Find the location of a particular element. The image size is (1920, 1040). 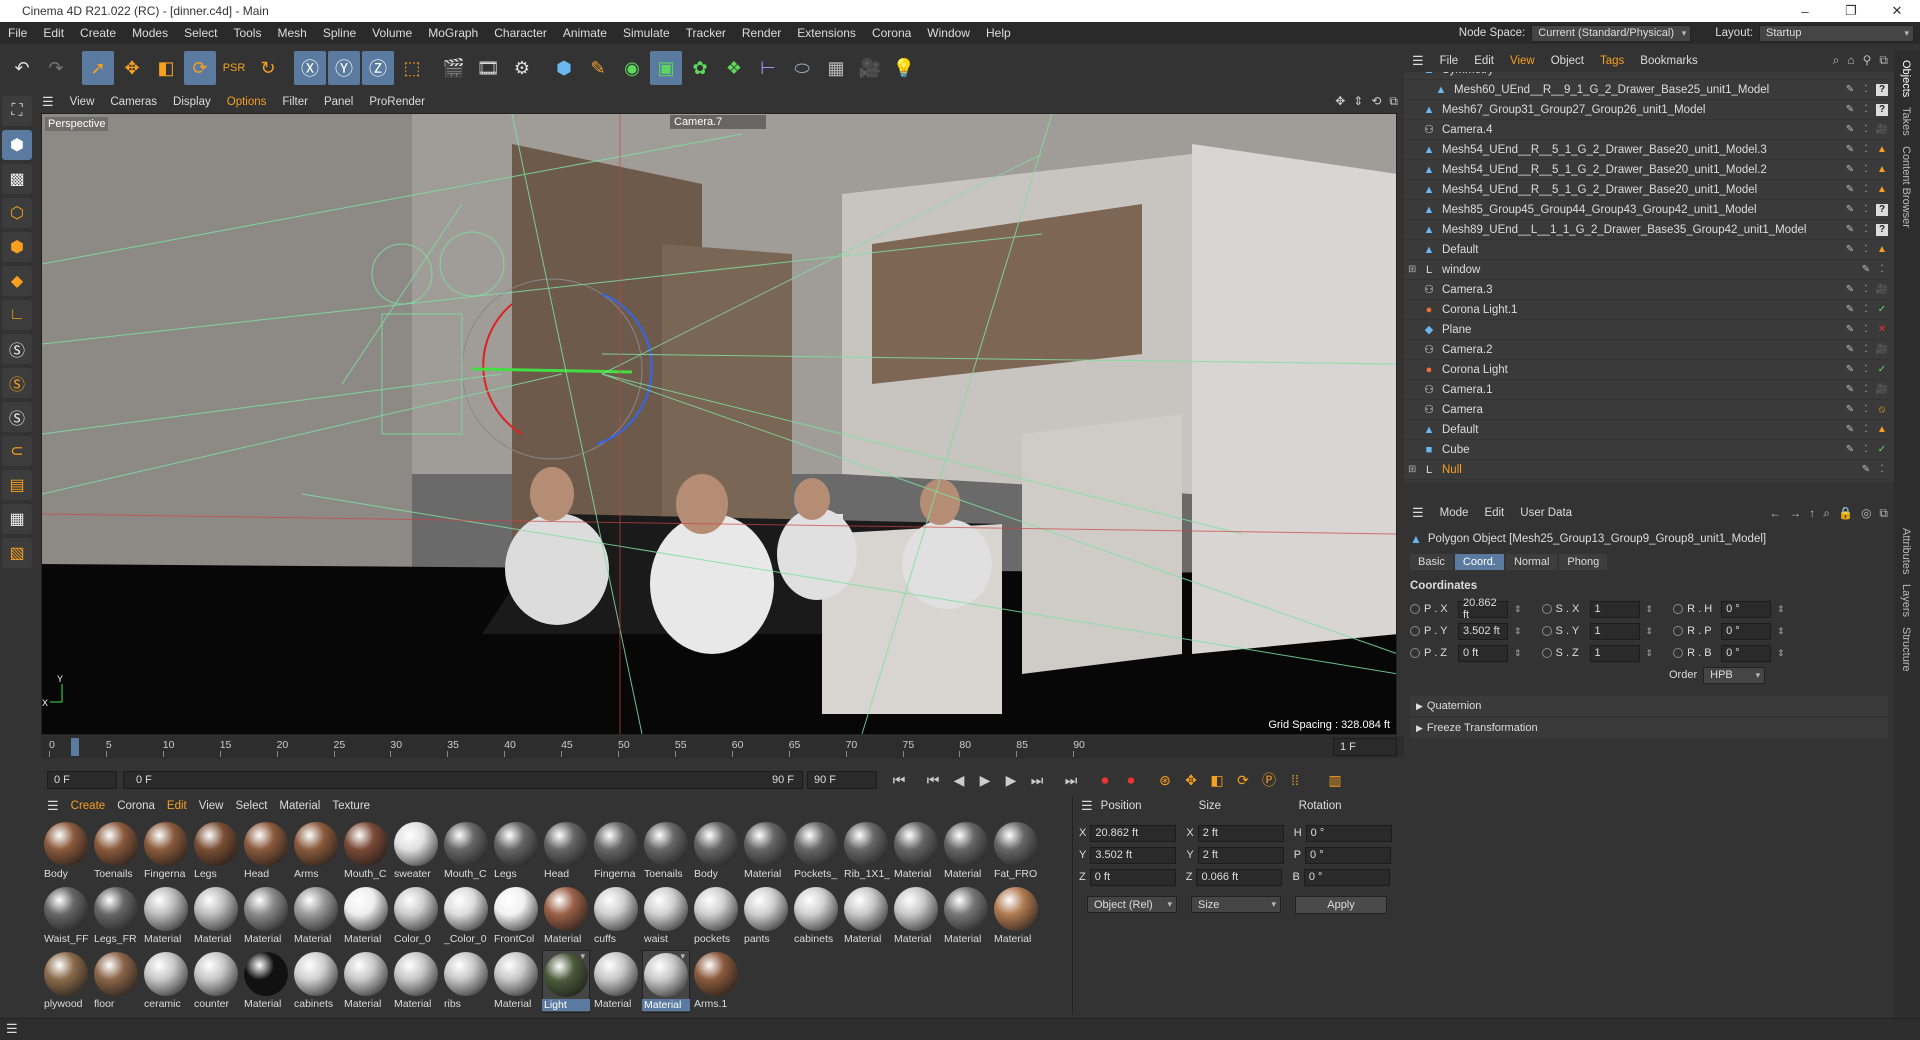

active-camera-label: Camera.7 is located at coordinates (718, 122).